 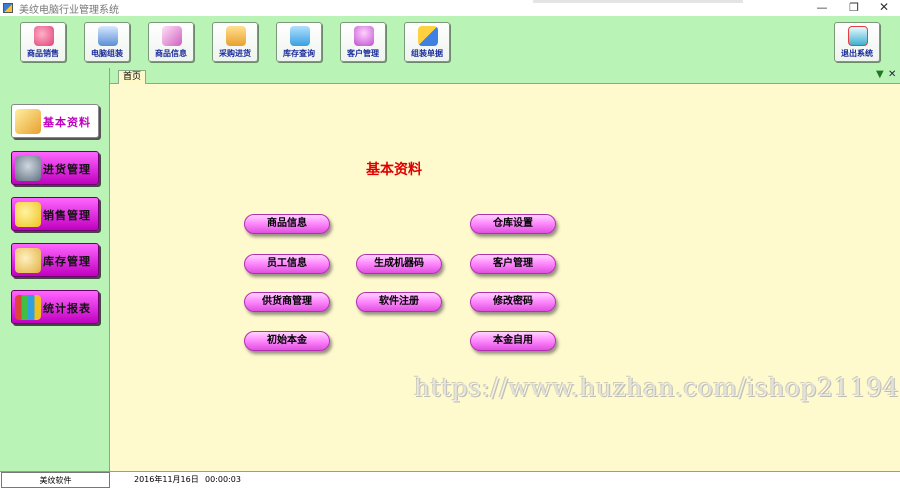 What do you see at coordinates (505, 76) in the screenshot?
I see `tab-bar: 首页 ▼ ✕` at bounding box center [505, 76].